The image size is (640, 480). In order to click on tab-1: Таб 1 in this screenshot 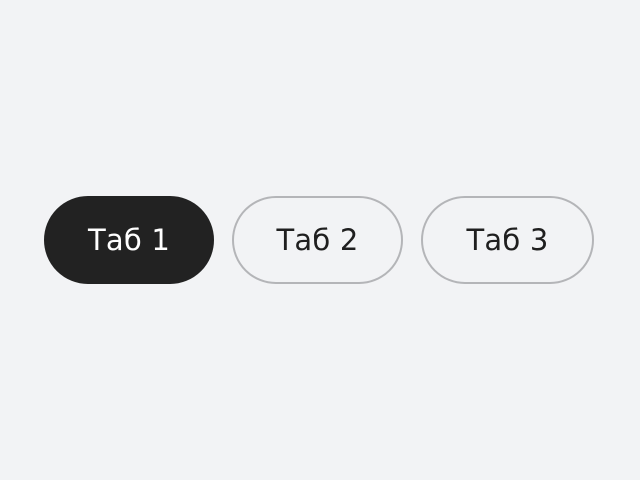, I will do `click(129, 240)`.